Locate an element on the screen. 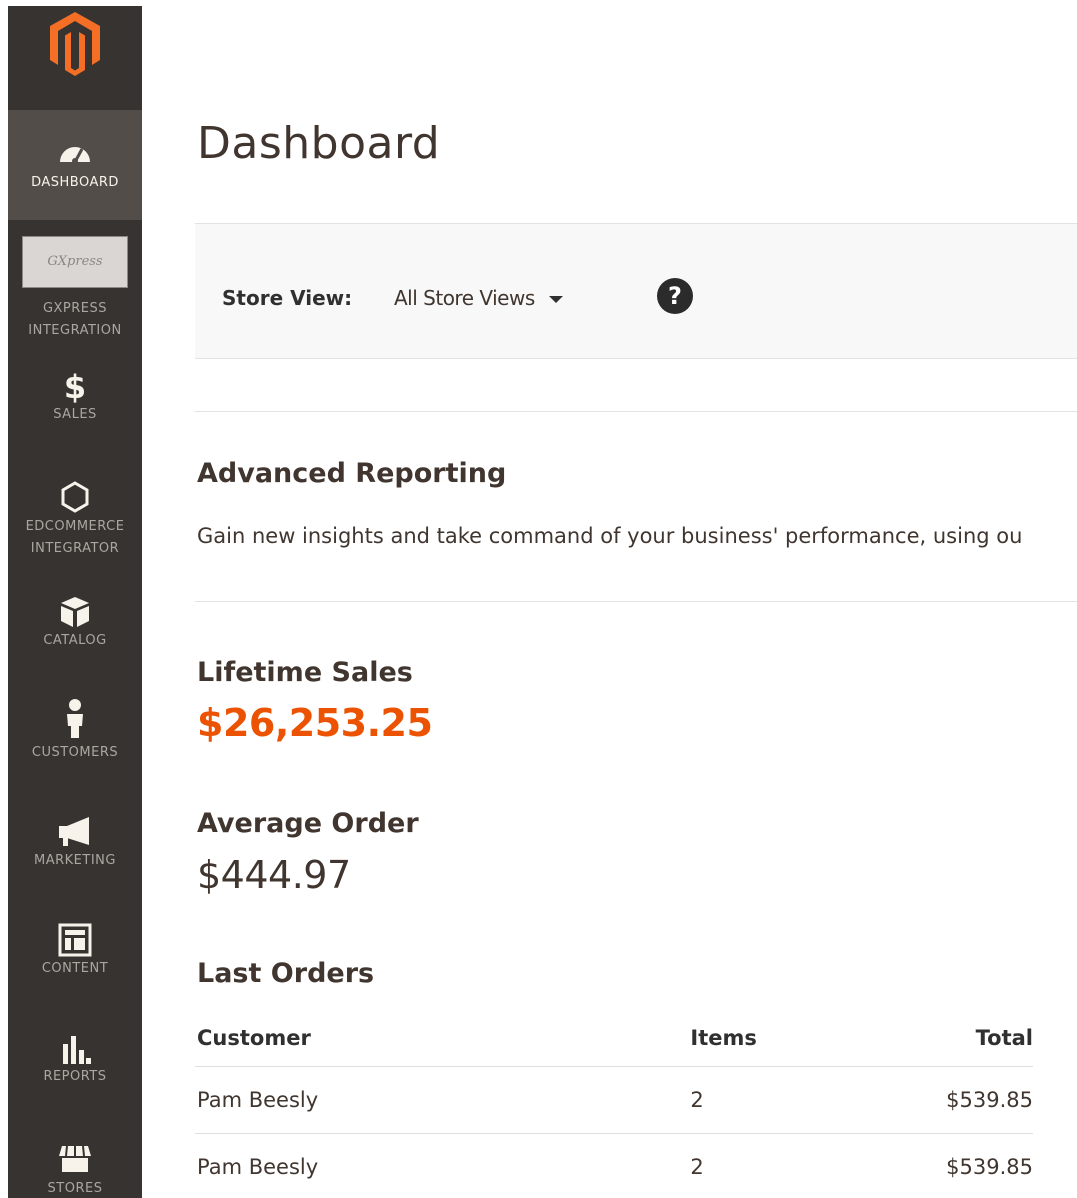  sidebar-item-dashboard: DASHBOARD is located at coordinates (75, 165).